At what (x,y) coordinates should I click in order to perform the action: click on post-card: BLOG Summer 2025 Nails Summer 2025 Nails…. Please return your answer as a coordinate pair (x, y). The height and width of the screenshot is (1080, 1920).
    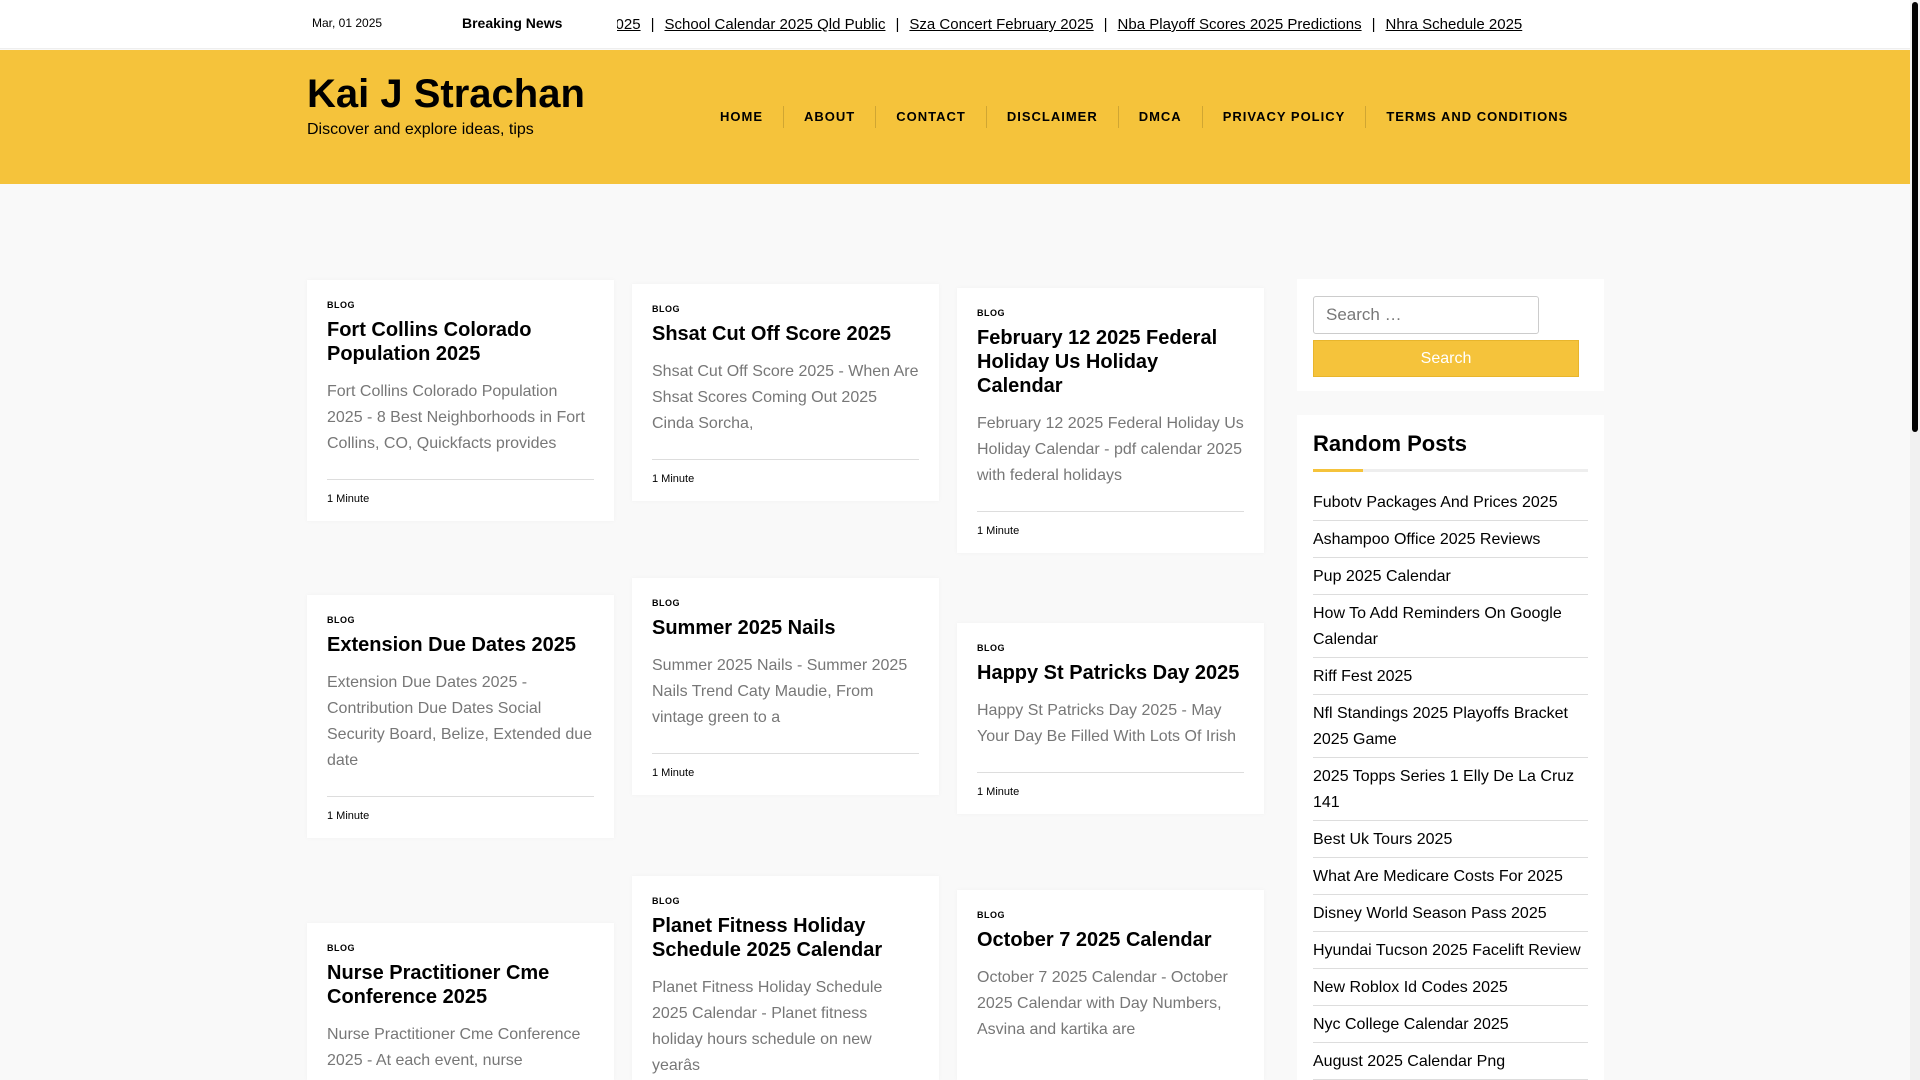
    Looking at the image, I should click on (785, 686).